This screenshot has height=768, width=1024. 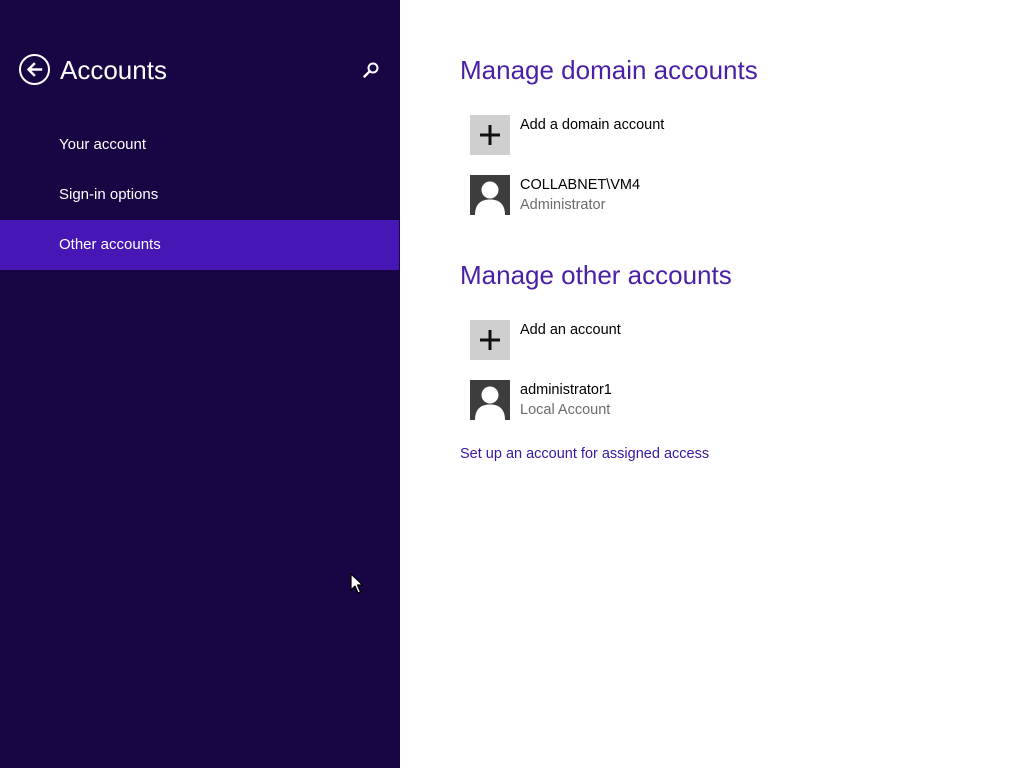 What do you see at coordinates (596, 275) in the screenshot?
I see `other-accounts-heading: Manage other accounts` at bounding box center [596, 275].